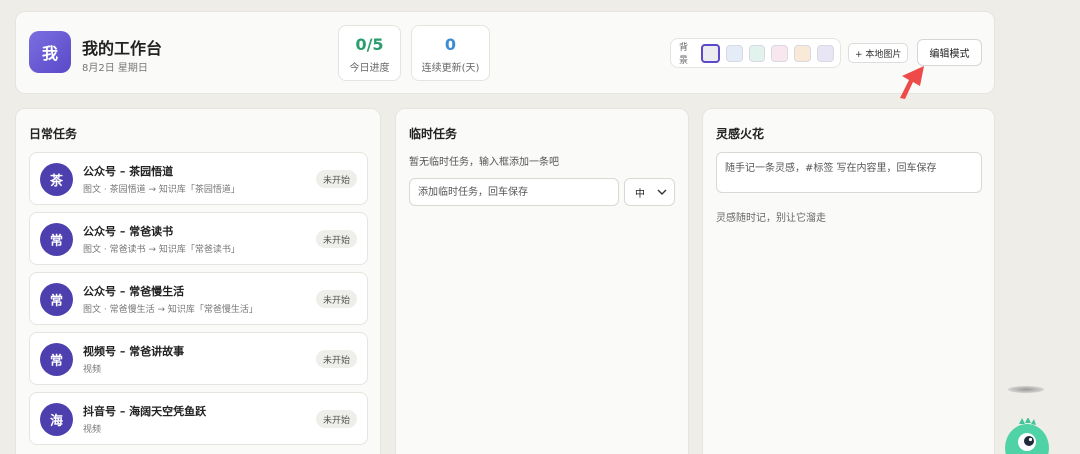 The width and height of the screenshot is (1080, 454). I want to click on priority-value: 中, so click(640, 194).